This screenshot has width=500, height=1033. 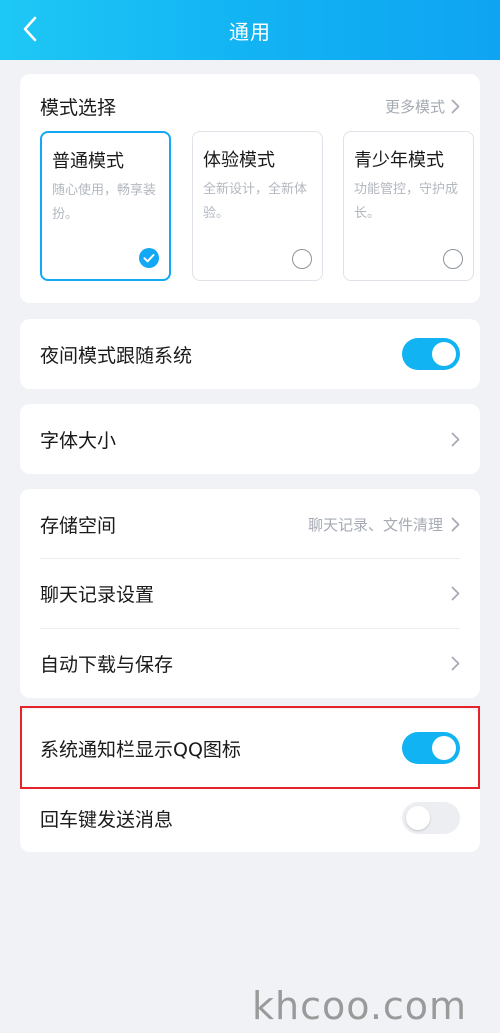 I want to click on mode-option-experience: 体验模式 全新设计，全新体验。, so click(x=257, y=206).